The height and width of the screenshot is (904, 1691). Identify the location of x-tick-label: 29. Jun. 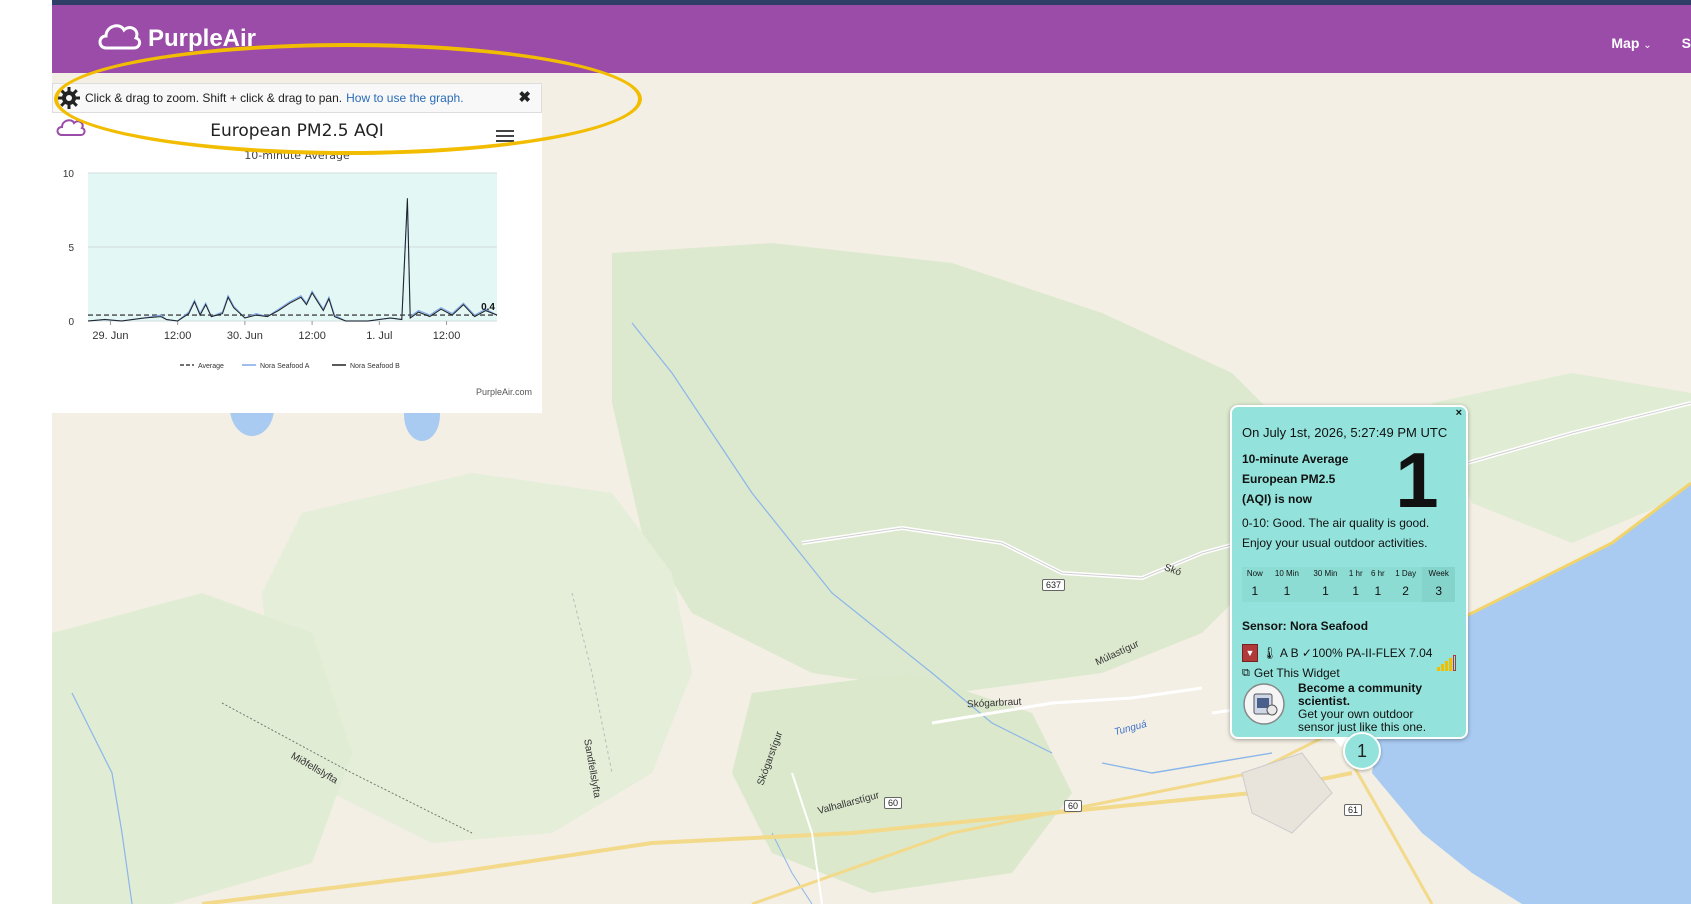
(110, 336).